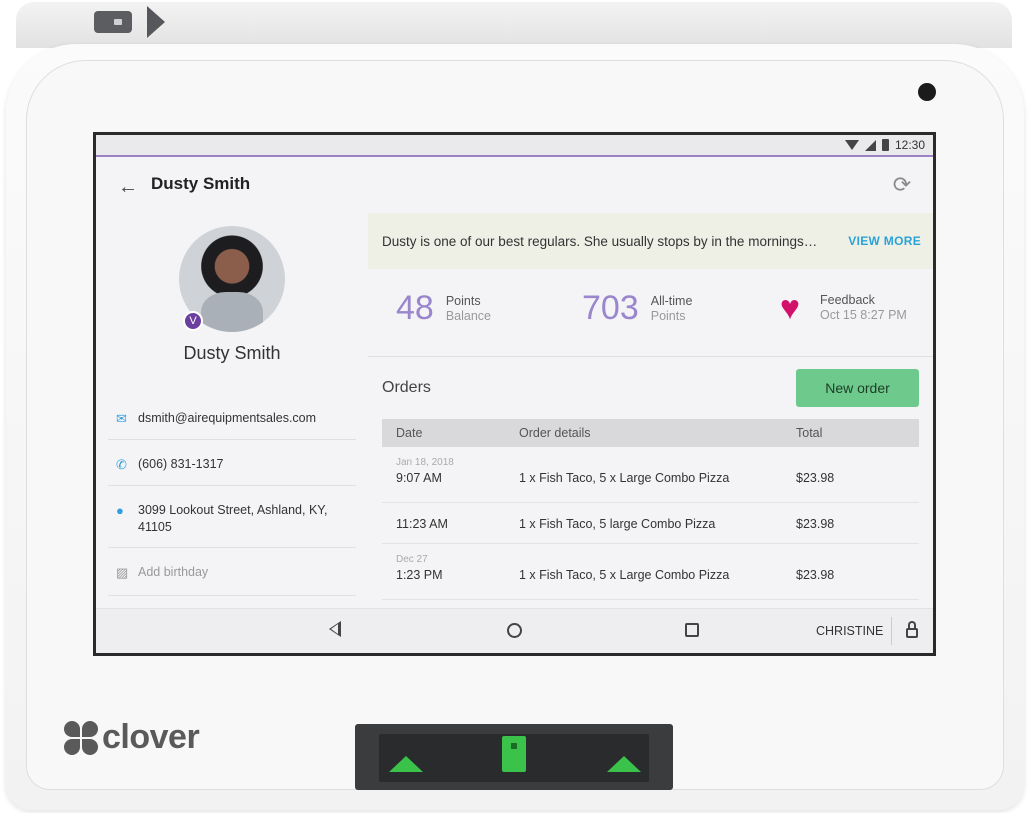  I want to click on points-sublabel: Balance, so click(468, 315).